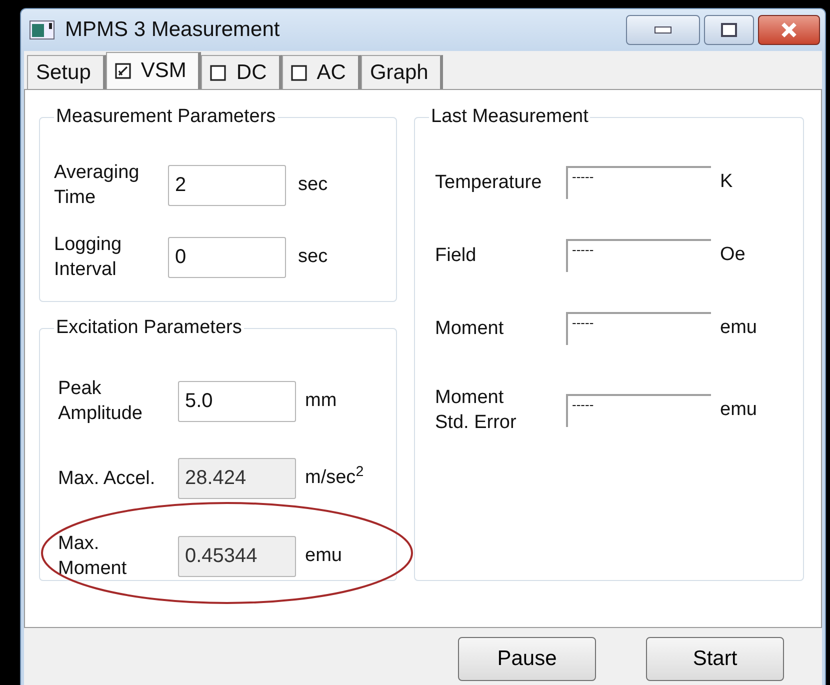 Image resolution: width=830 pixels, height=685 pixels. Describe the element at coordinates (66, 72) in the screenshot. I see `tab: Setup` at that location.